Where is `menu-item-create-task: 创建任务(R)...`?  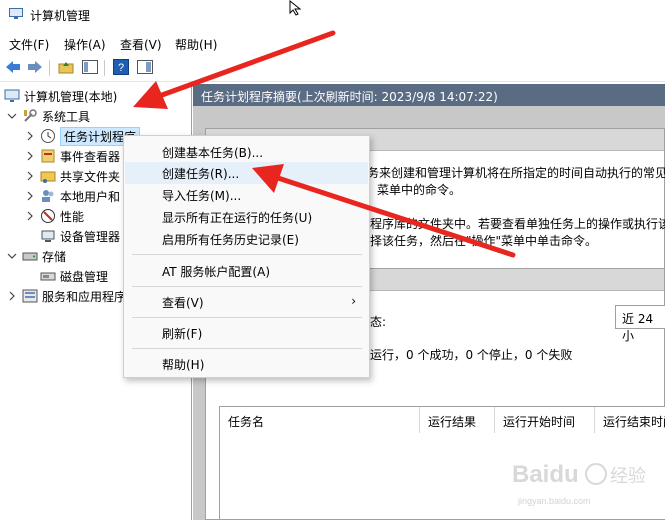 menu-item-create-task: 创建任务(R)... is located at coordinates (246, 173).